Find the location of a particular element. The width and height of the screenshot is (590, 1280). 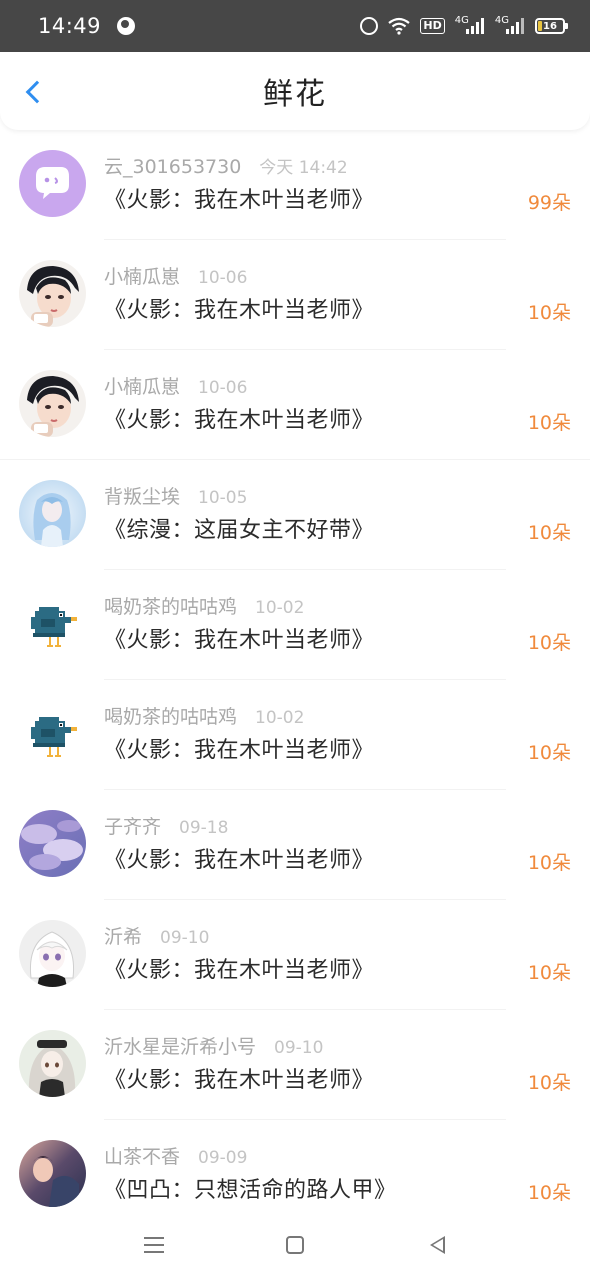

home-button is located at coordinates (295, 1245).